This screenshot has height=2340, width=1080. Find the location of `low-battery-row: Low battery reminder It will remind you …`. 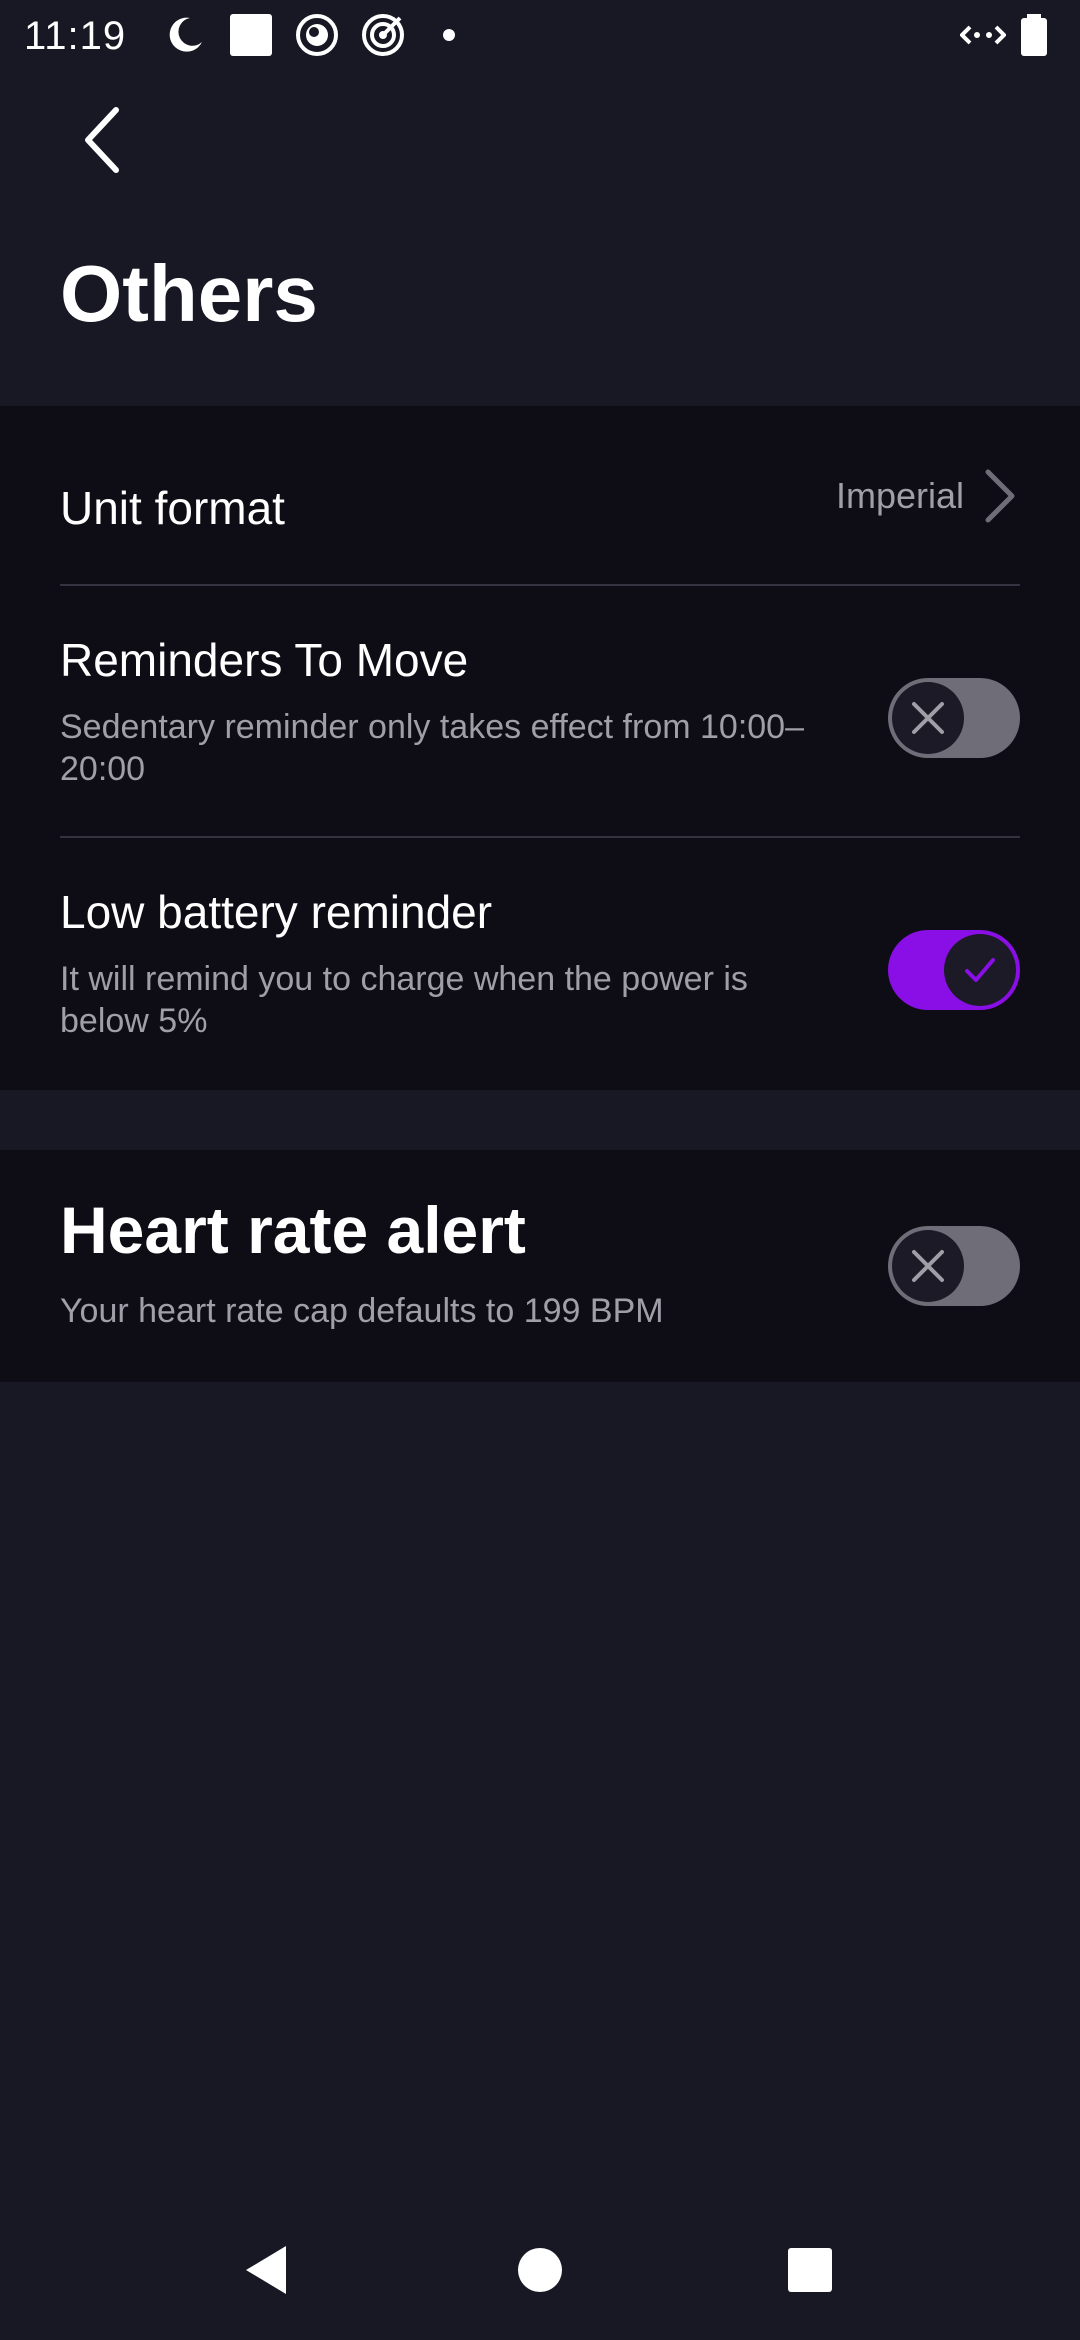

low-battery-row: Low battery reminder It will remind you … is located at coordinates (540, 964).